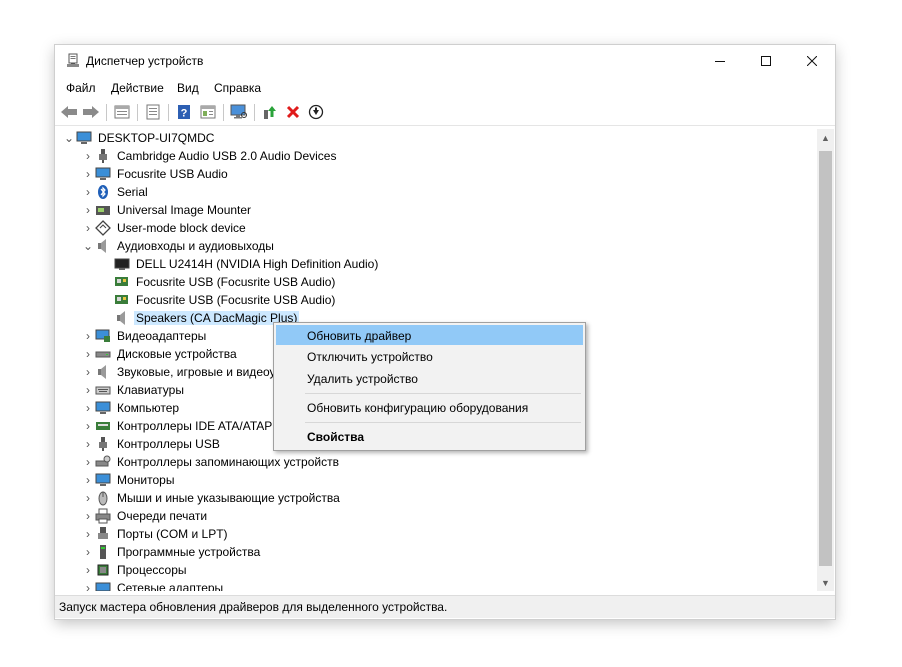 The image size is (902, 667). I want to click on tree-item-label: Порты (COM и LPT), so click(172, 534).